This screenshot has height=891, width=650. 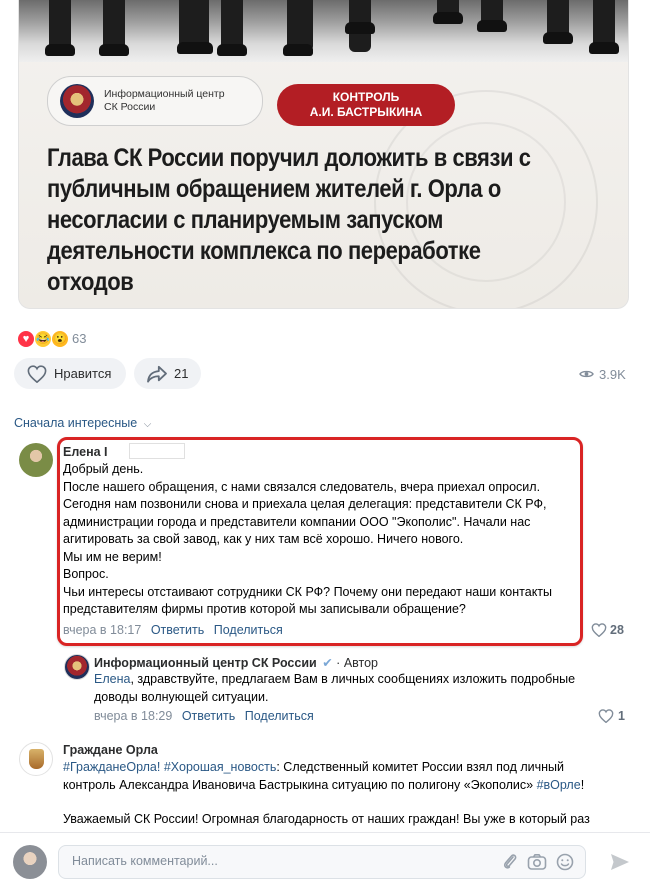 What do you see at coordinates (621, 716) in the screenshot?
I see `reply-like-count: 1` at bounding box center [621, 716].